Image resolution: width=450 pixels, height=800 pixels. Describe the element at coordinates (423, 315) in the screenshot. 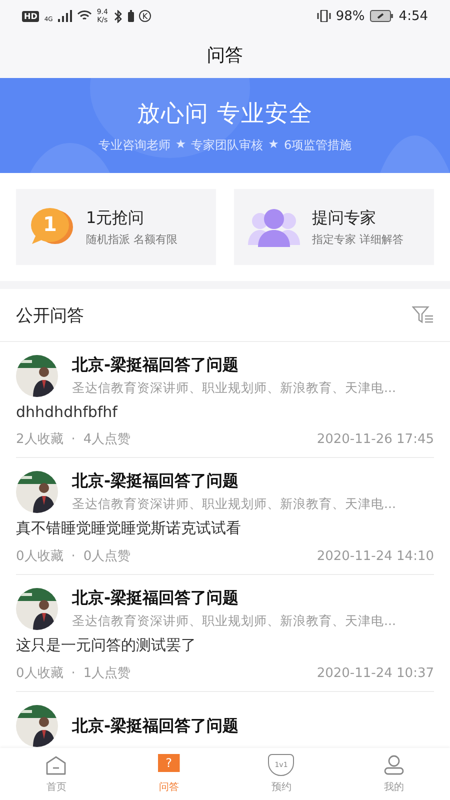

I see `filter-icon` at that location.